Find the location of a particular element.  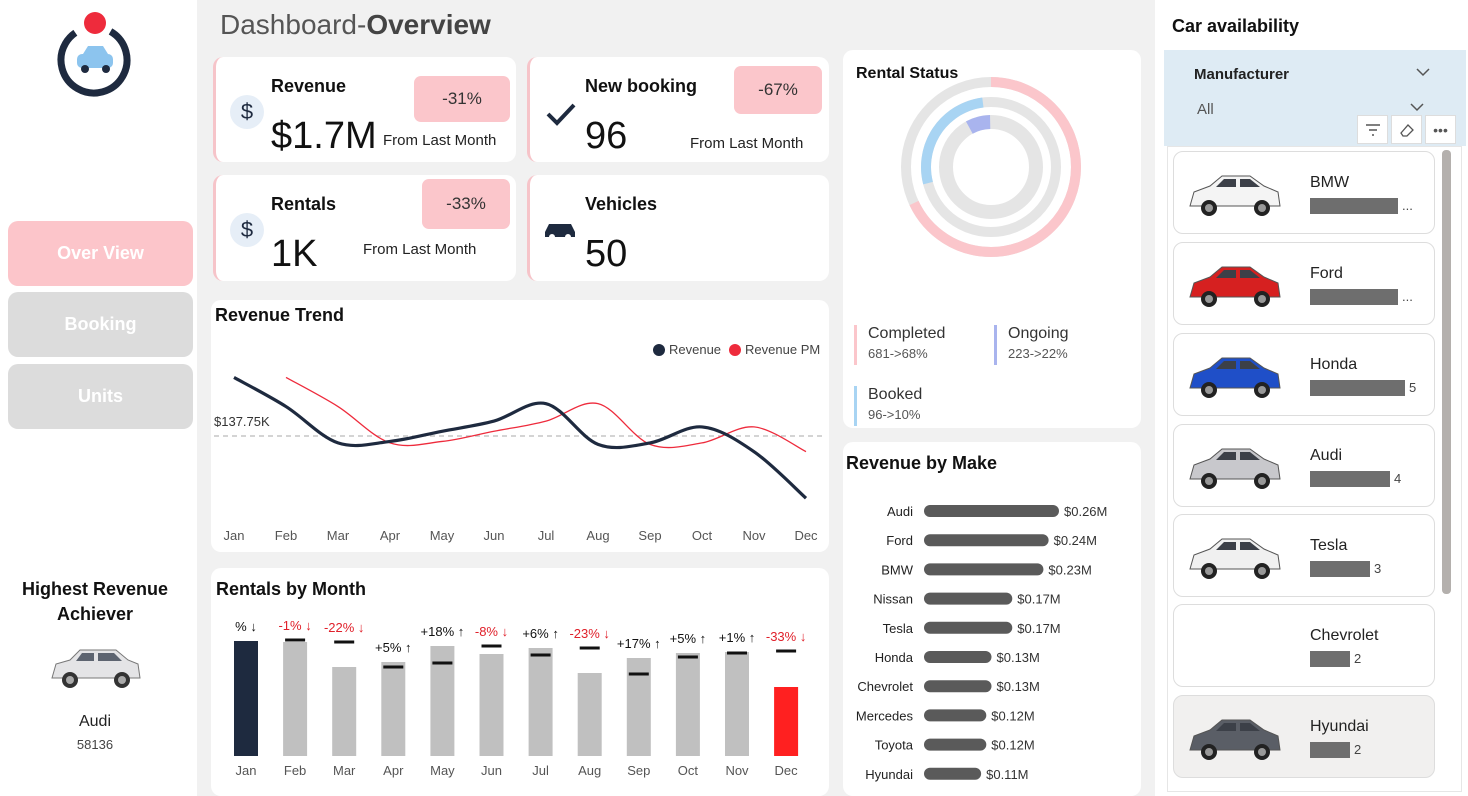

car-name: Chevrolet is located at coordinates (1344, 635).